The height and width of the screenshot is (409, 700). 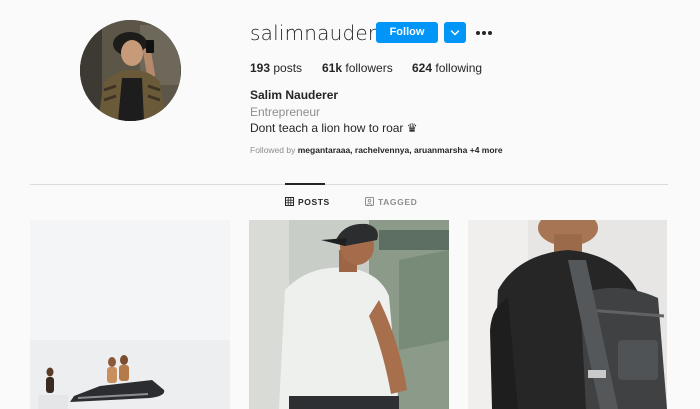 I want to click on followers-count: 61k, so click(x=332, y=68).